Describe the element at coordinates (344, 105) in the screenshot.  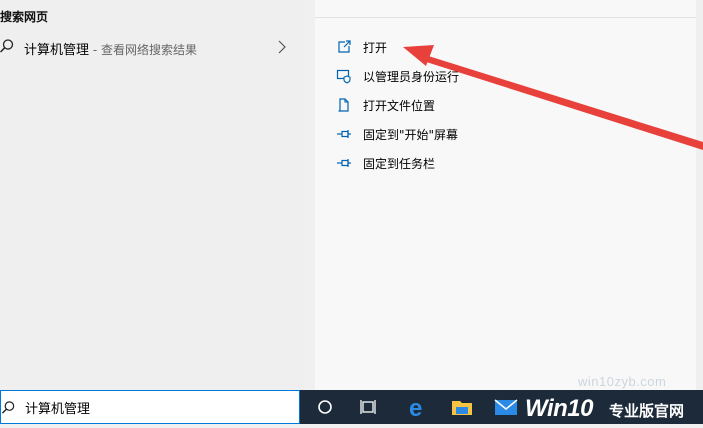
I see `file-location-icon` at that location.